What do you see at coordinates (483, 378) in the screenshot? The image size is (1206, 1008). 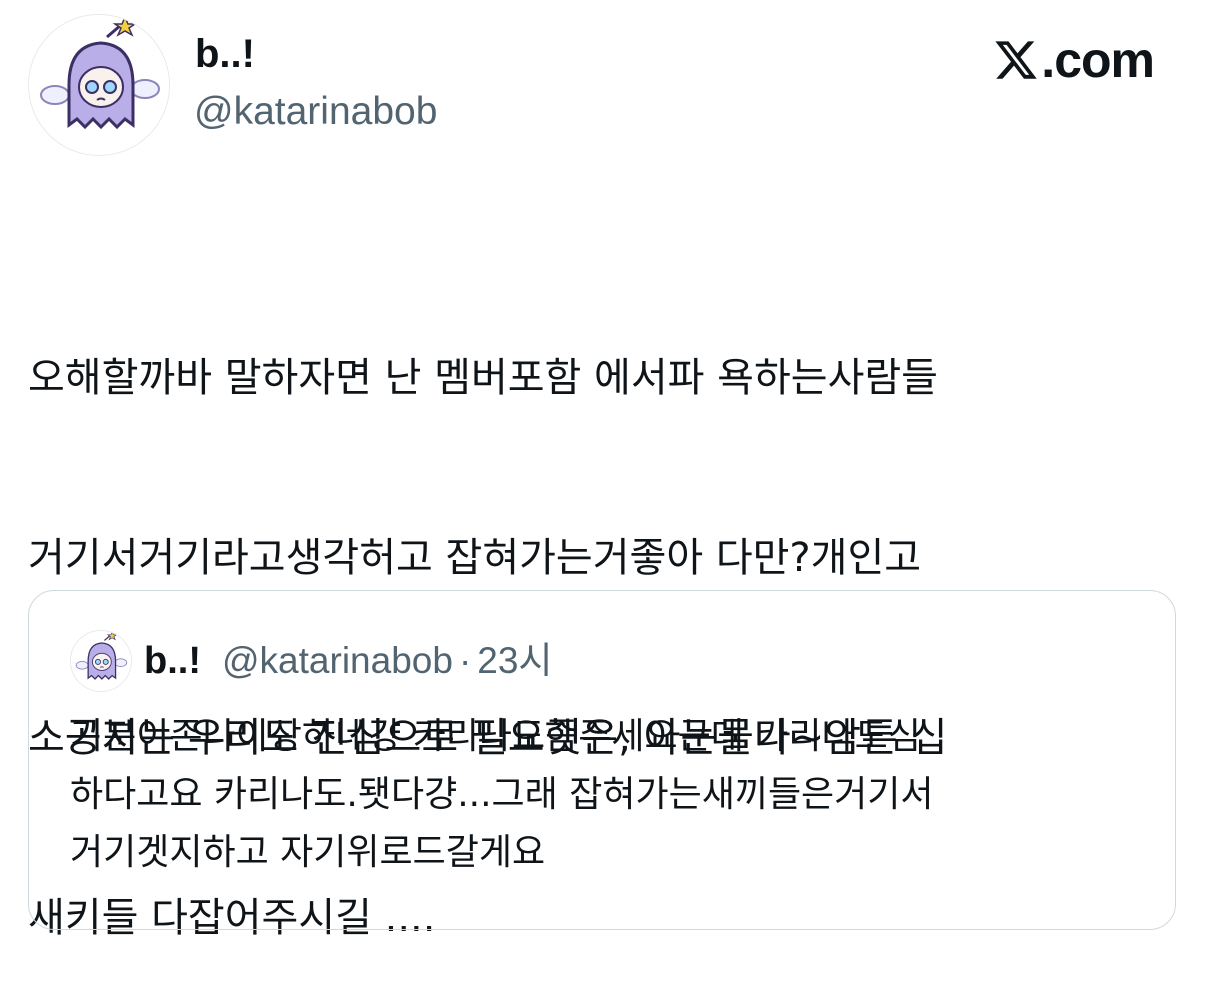 I see `tweet-line: 오해할까바 말하자면 난 멤버포함 에서파 욕하는사람들` at bounding box center [483, 378].